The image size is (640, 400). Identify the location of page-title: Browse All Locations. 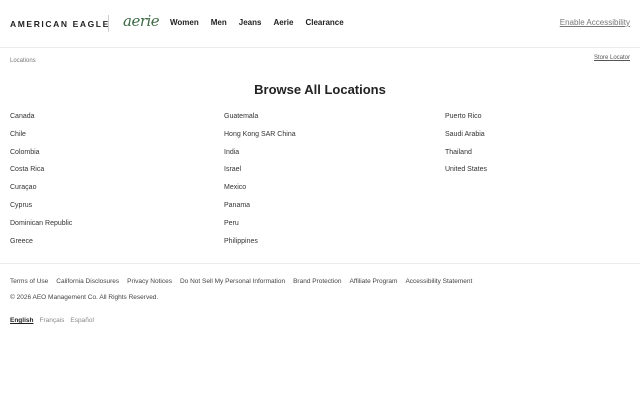
(320, 89).